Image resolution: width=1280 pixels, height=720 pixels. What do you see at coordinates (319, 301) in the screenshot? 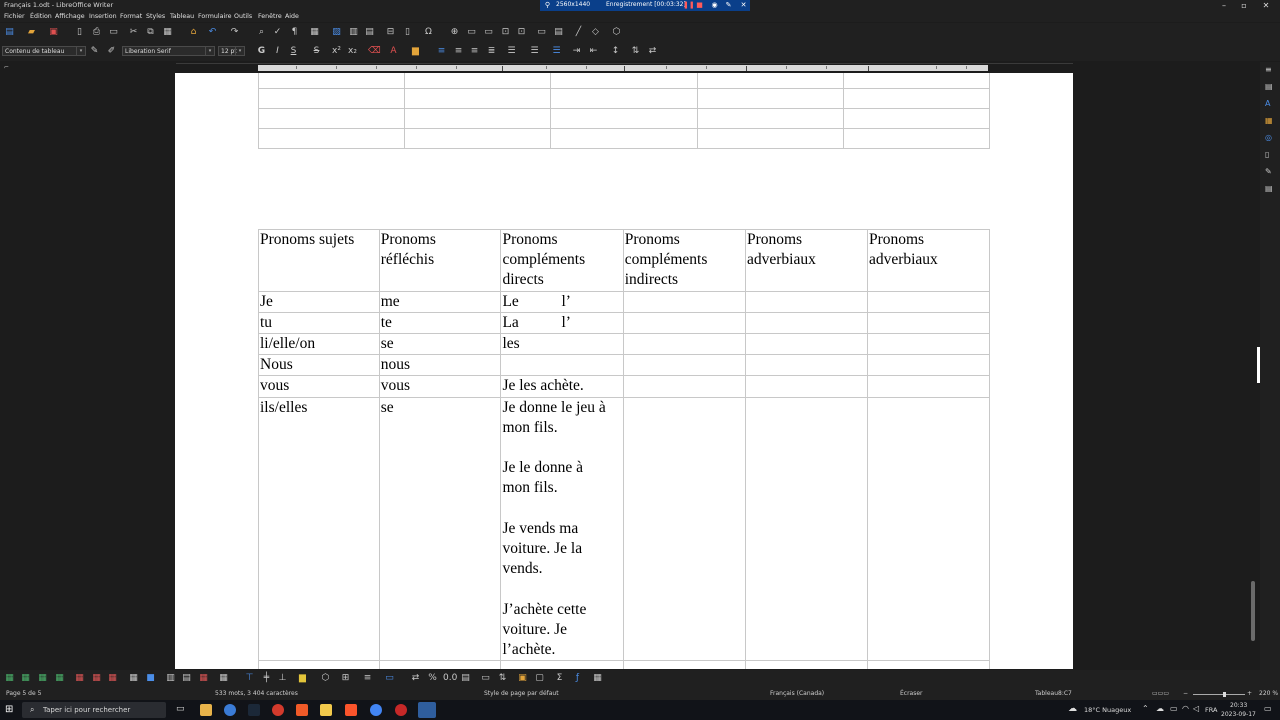
I see `table-cell: Je` at bounding box center [319, 301].